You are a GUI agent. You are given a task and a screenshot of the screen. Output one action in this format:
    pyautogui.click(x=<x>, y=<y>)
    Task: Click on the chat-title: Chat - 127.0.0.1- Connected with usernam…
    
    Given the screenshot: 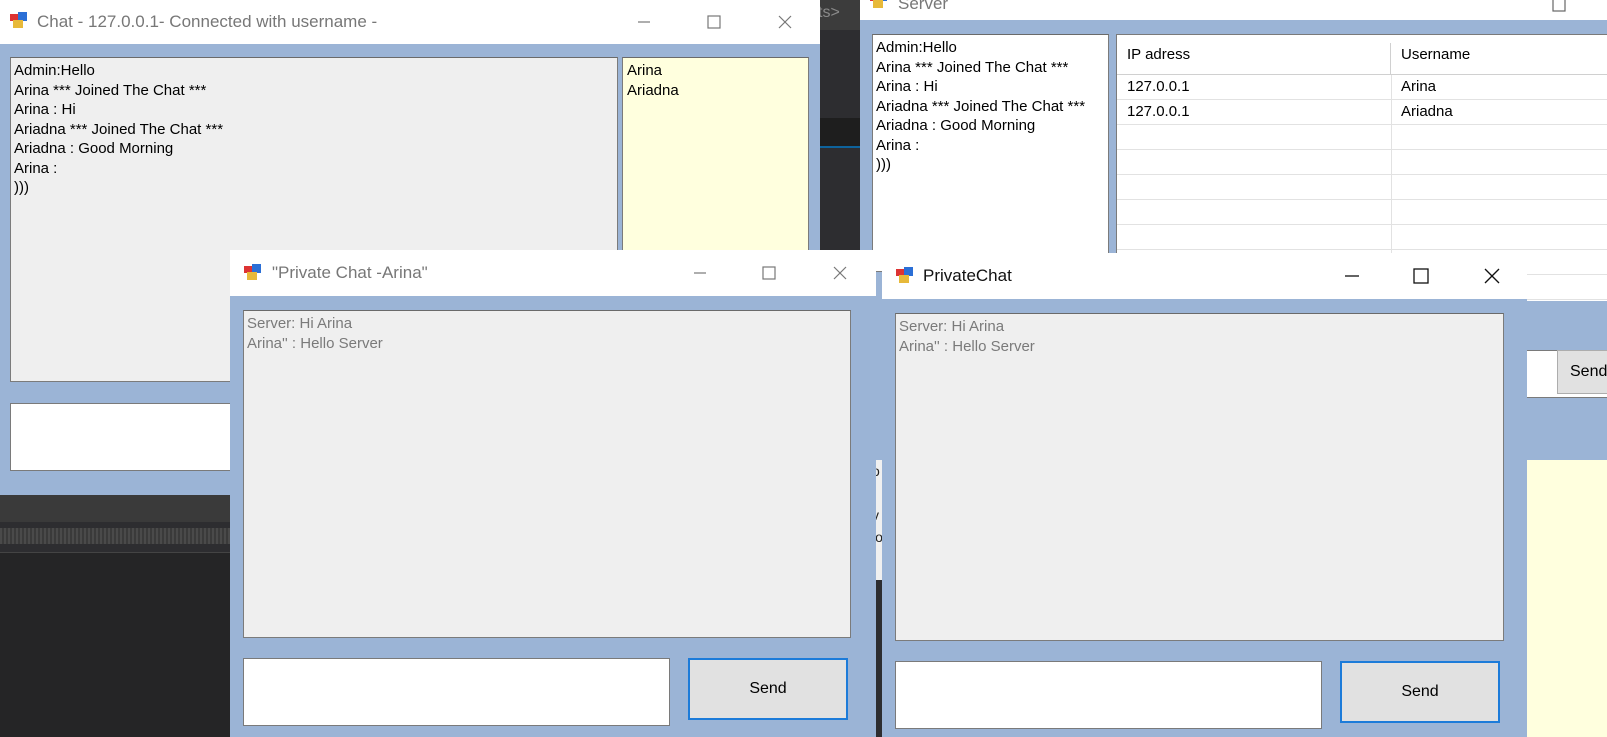 What is the action you would take?
    pyautogui.click(x=207, y=21)
    